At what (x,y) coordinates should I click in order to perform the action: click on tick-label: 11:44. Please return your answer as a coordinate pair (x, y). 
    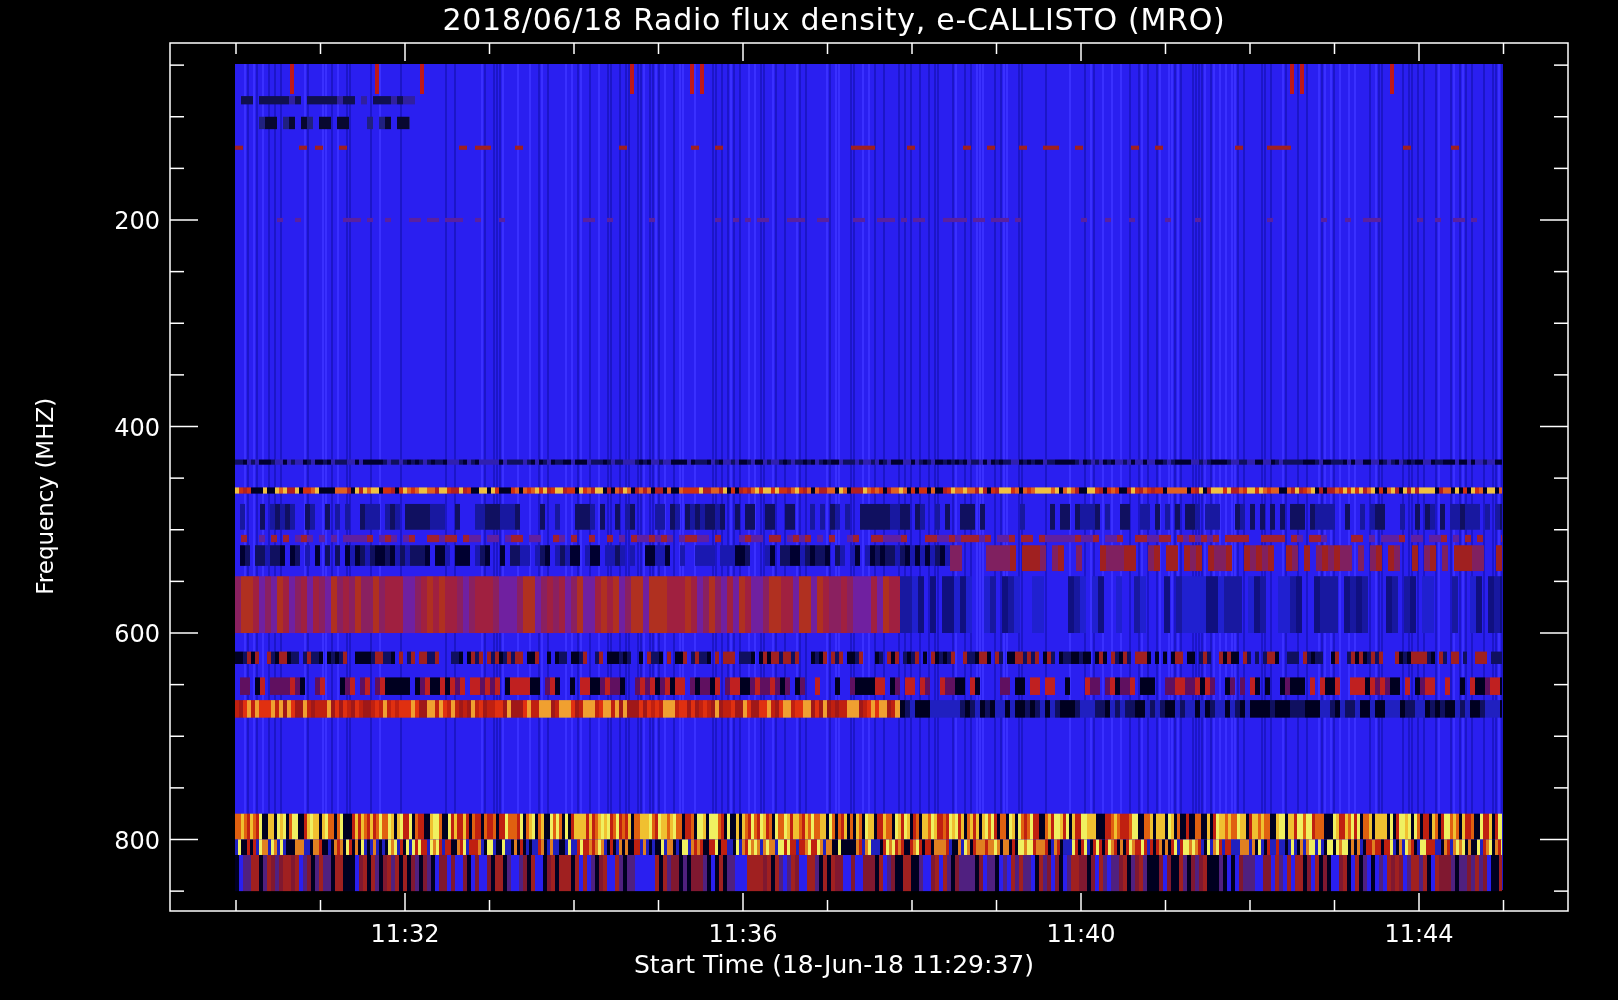
    Looking at the image, I should click on (1419, 934).